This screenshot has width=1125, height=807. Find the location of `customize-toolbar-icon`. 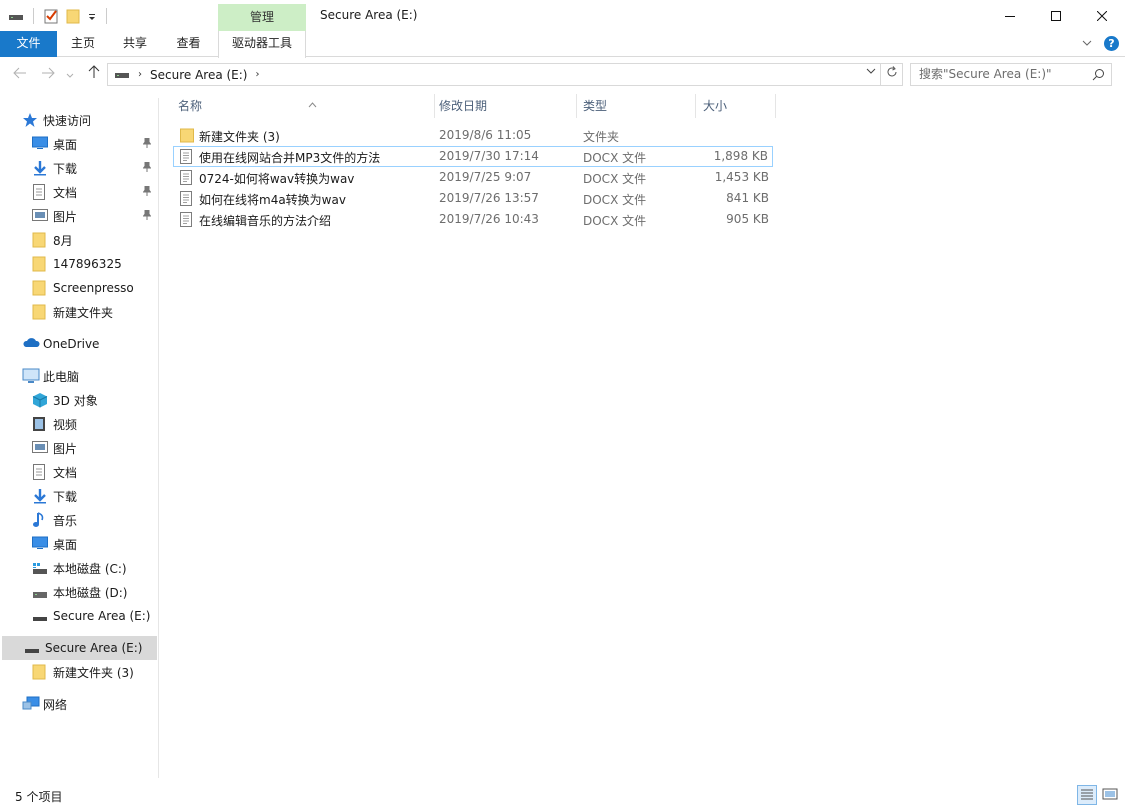

customize-toolbar-icon is located at coordinates (92, 16).